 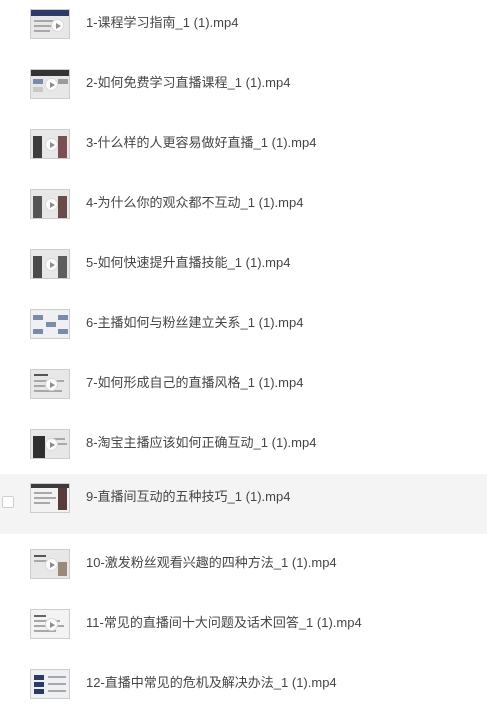 I want to click on file-row: 11-常见的直播间十大问题及话术回答_1 (1).mp4, so click(x=243, y=630).